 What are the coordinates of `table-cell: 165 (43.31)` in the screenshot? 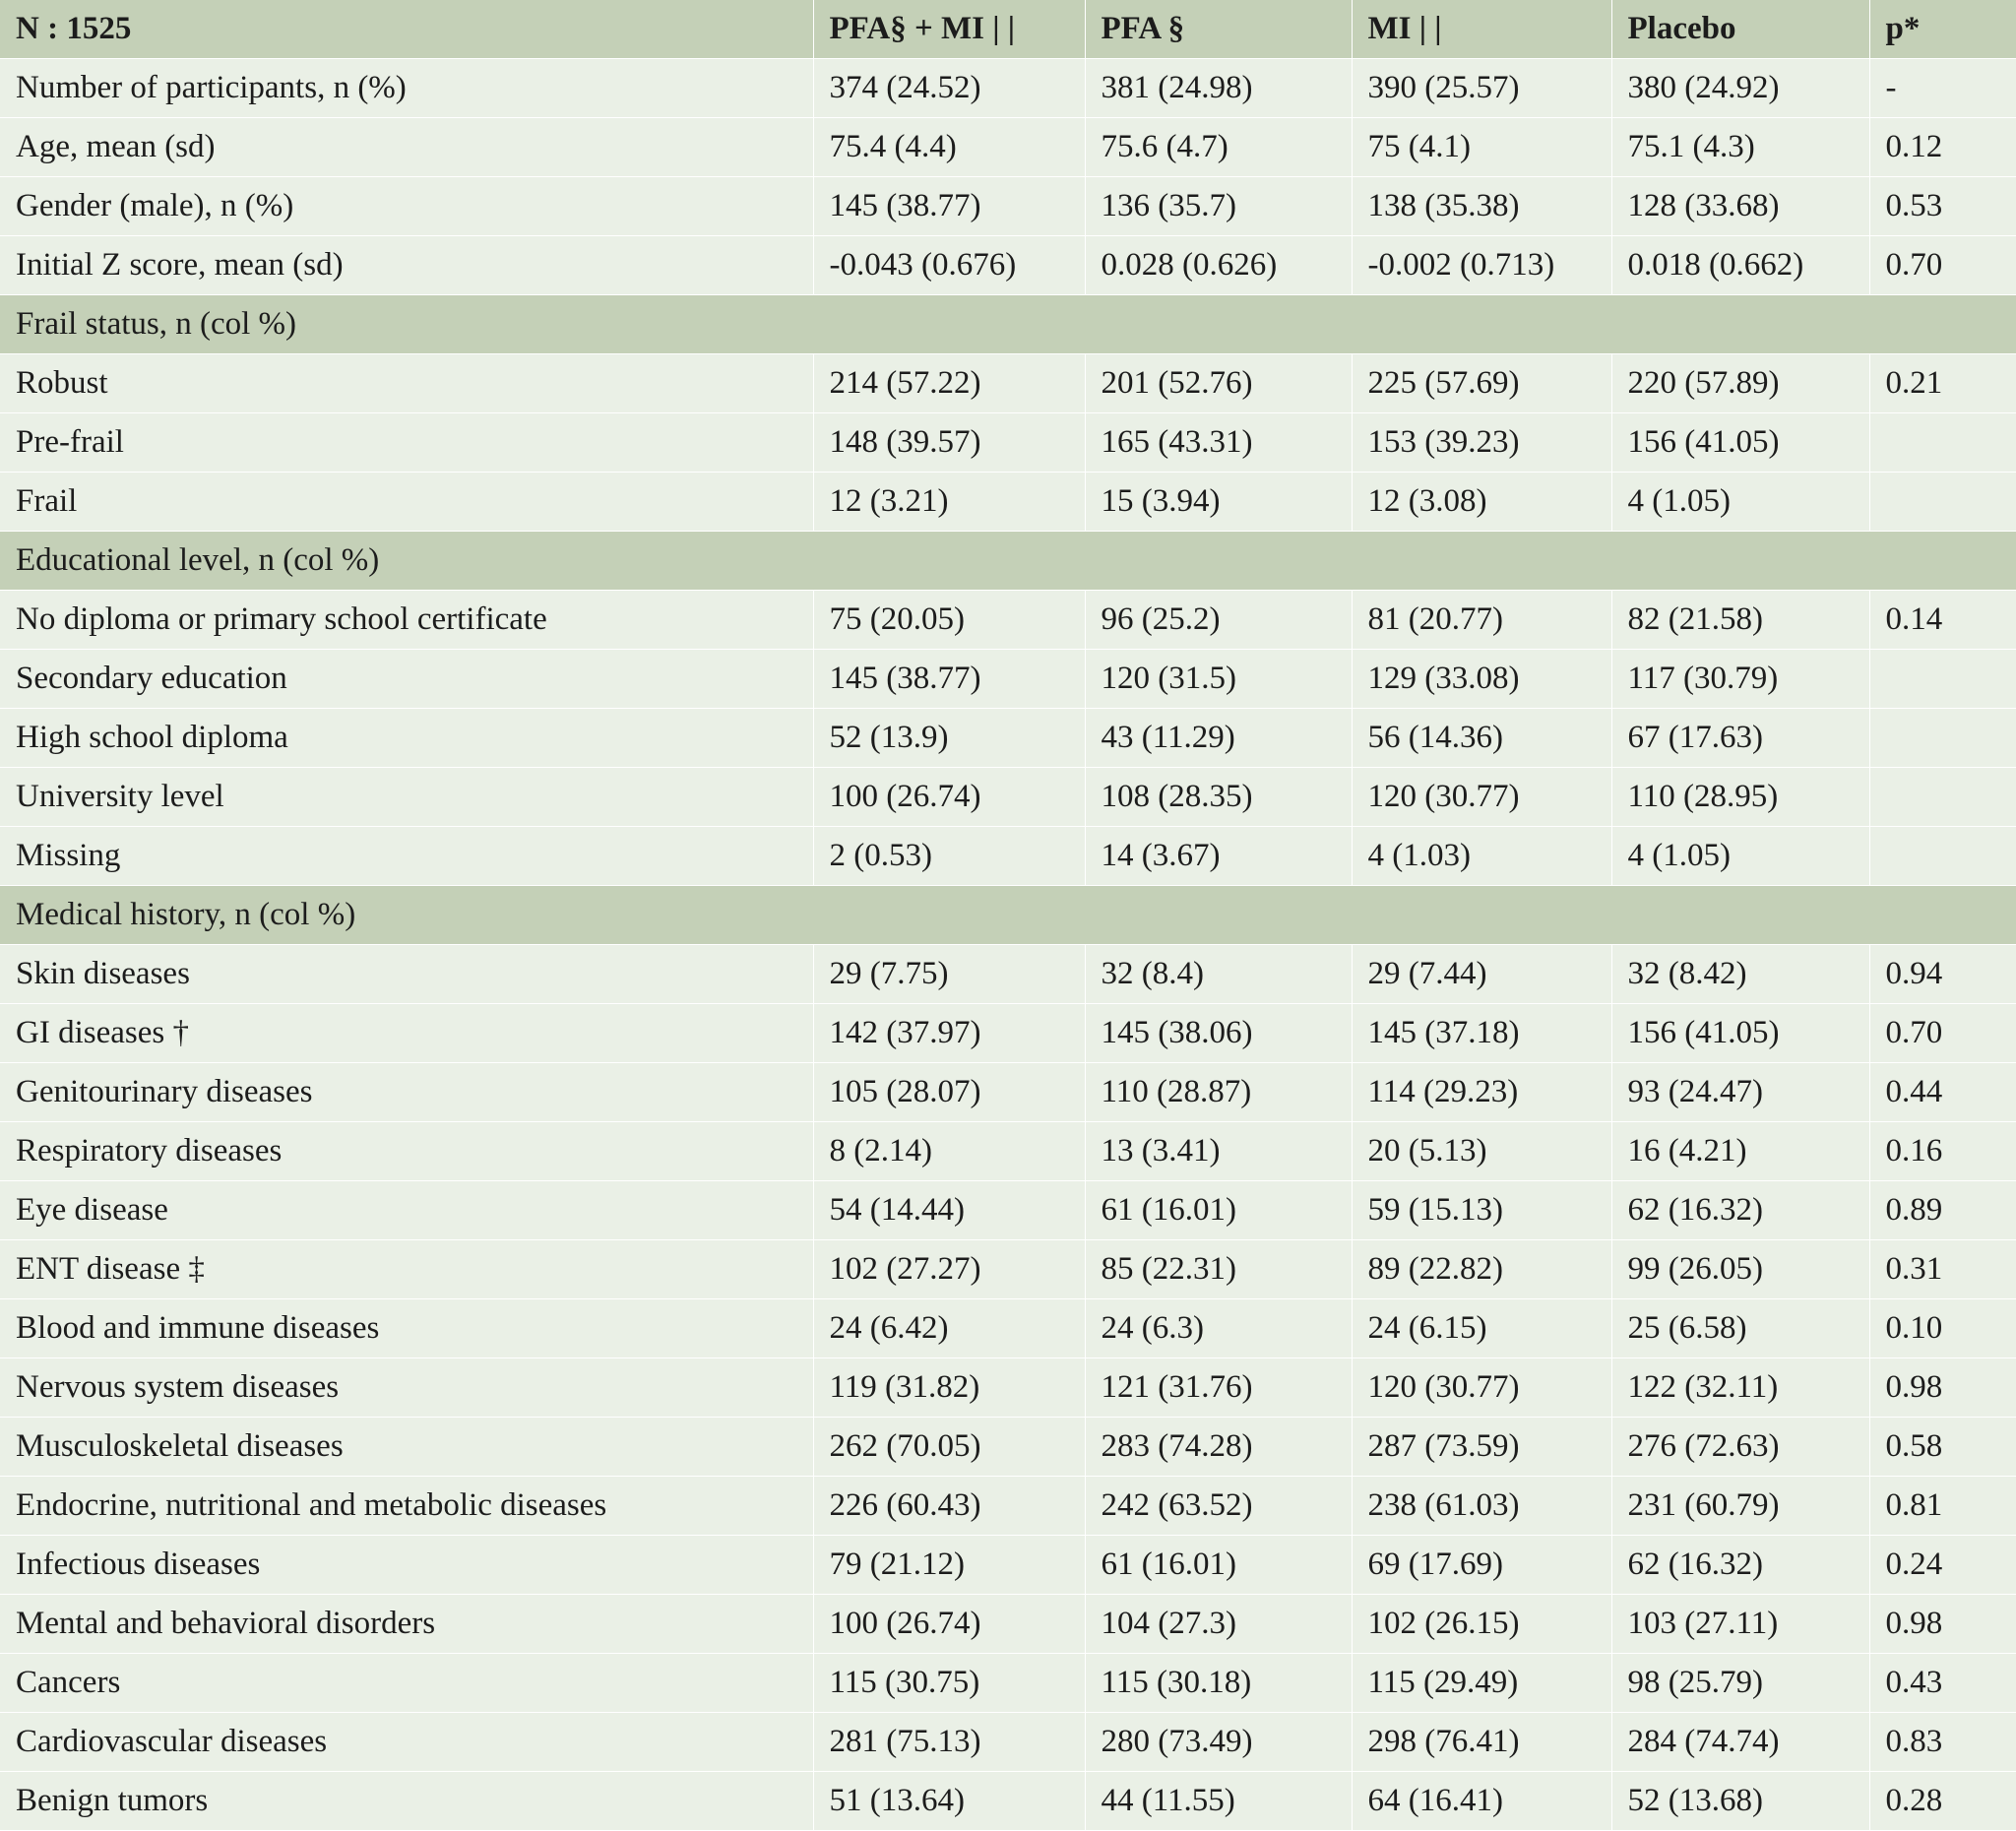 It's located at (1219, 442).